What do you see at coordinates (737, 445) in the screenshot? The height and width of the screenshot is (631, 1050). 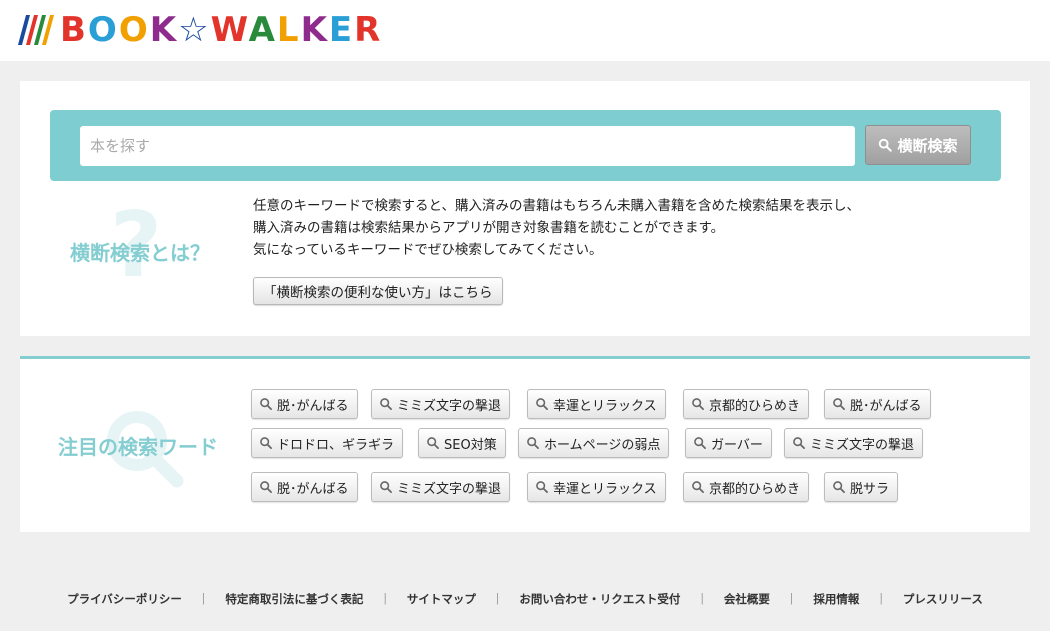 I see `keyword-tag-label: ガーバー` at bounding box center [737, 445].